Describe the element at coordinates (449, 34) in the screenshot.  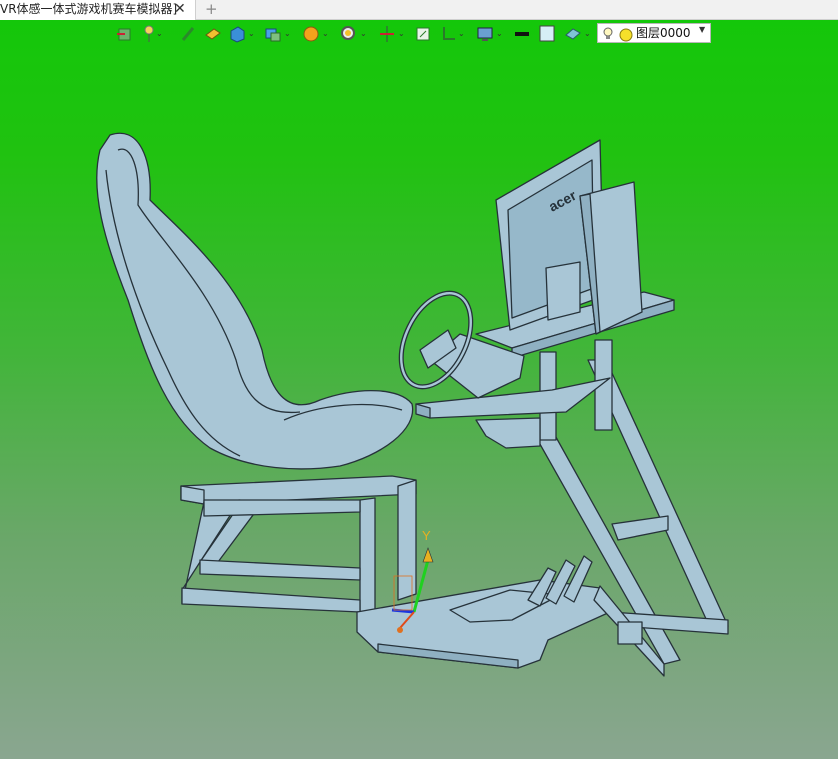
I see `align-icon` at that location.